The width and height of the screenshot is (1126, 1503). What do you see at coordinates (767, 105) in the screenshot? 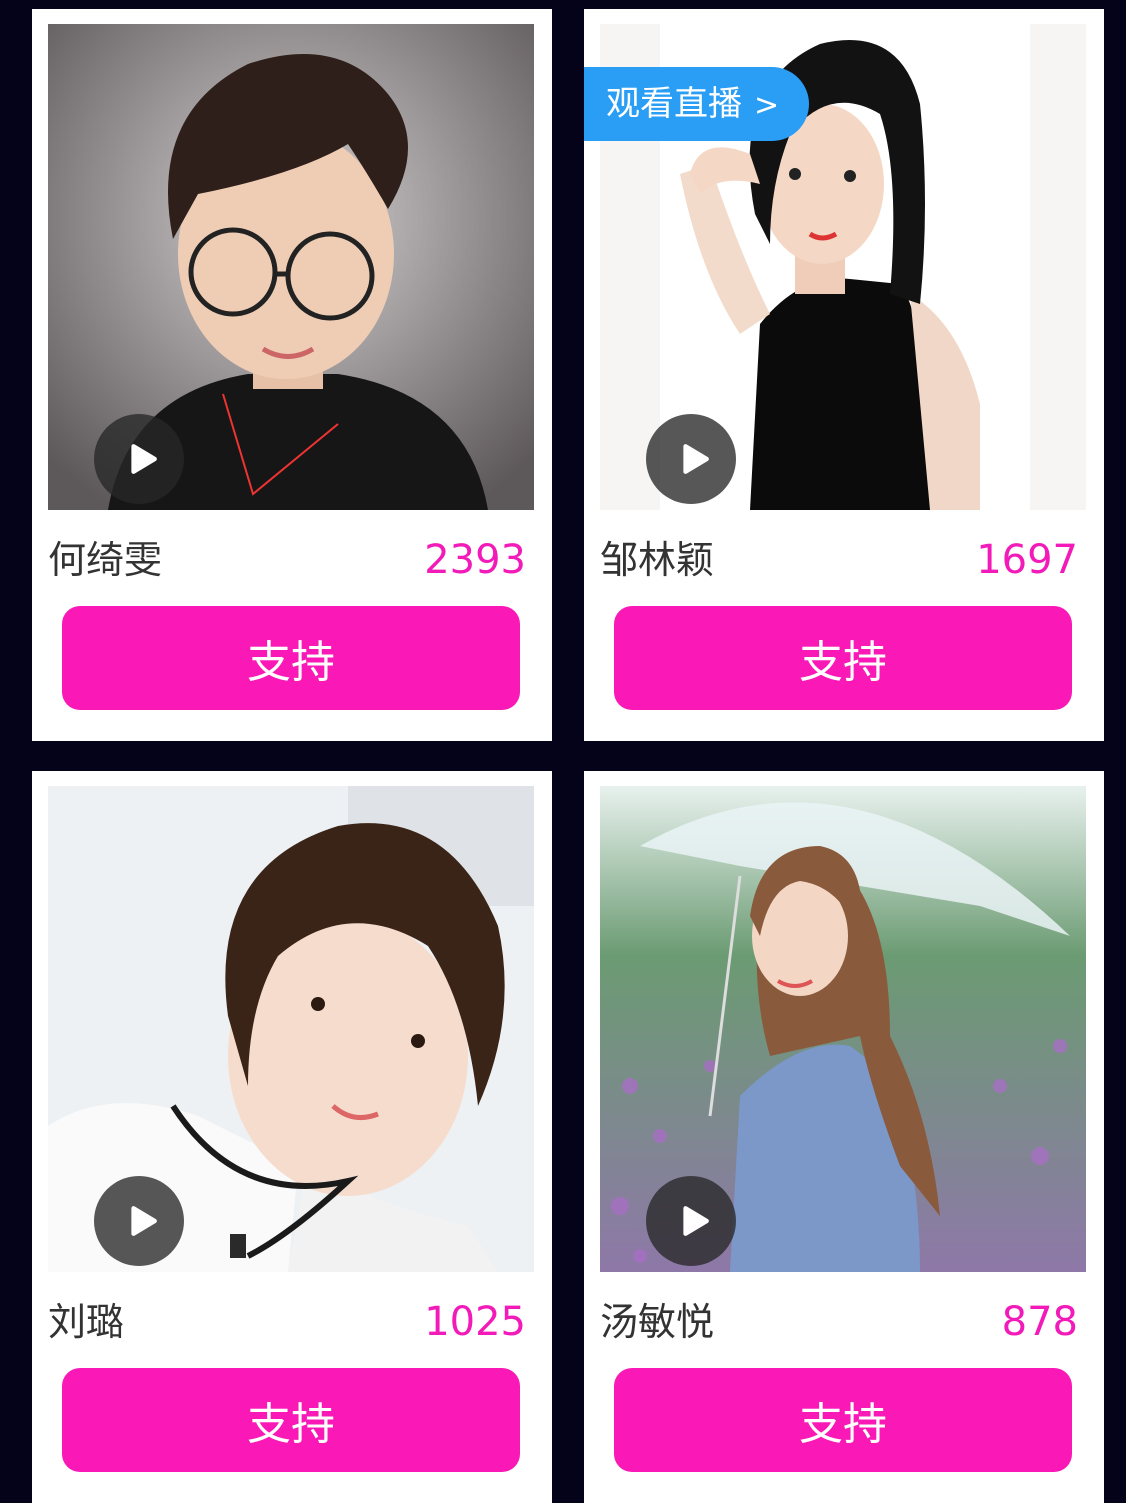
I see `chevron-right-icon: >` at bounding box center [767, 105].